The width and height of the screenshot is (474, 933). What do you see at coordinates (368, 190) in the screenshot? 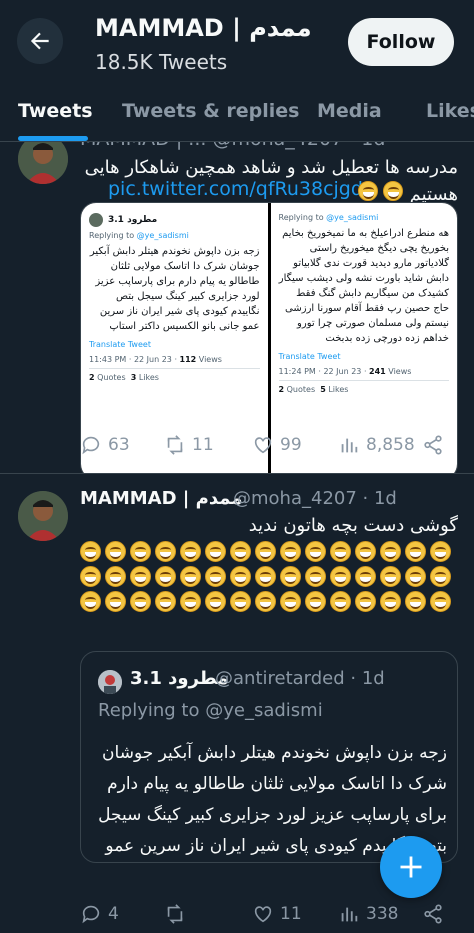
I see `grin-emoji` at bounding box center [368, 190].